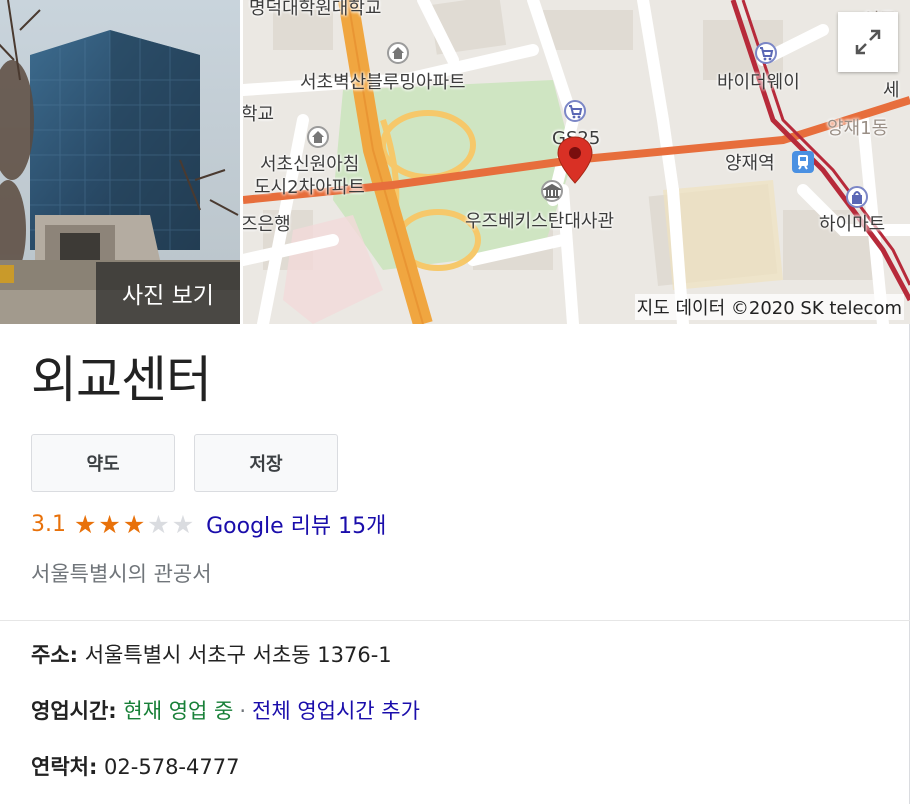  I want to click on map-label-bank: 즈은행, so click(267, 224).